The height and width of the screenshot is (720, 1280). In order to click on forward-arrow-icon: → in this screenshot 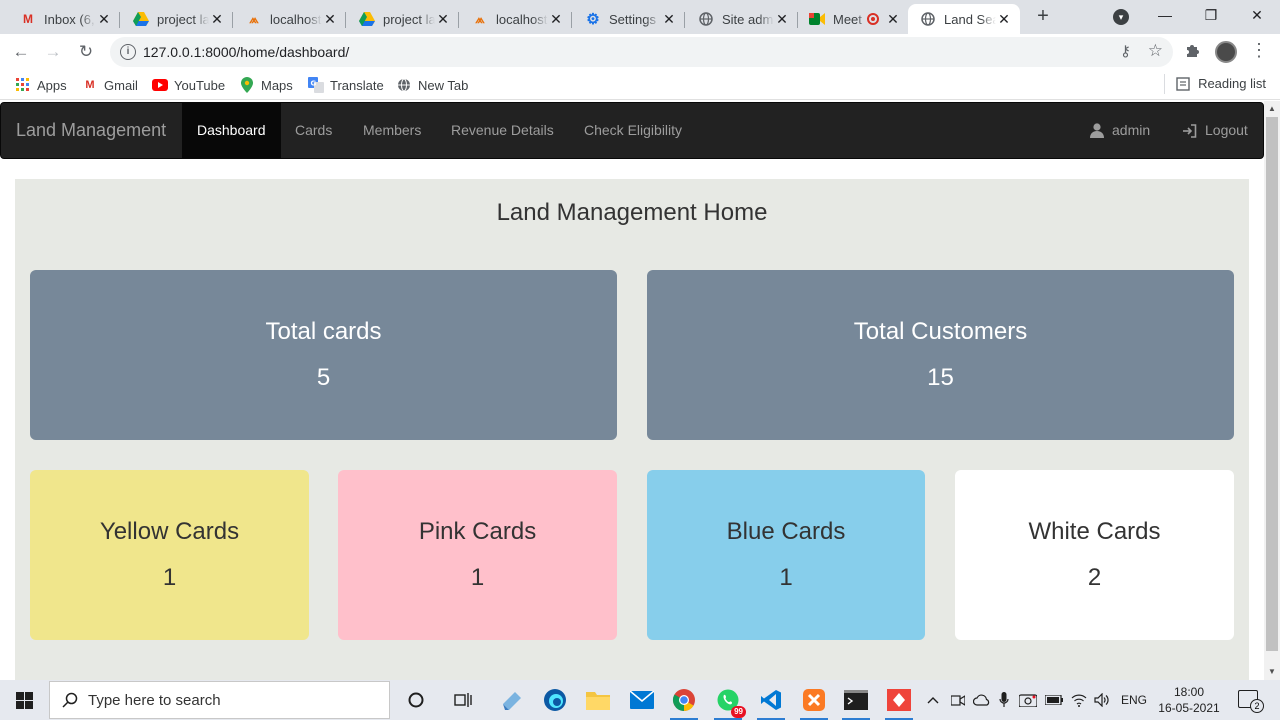, I will do `click(53, 52)`.